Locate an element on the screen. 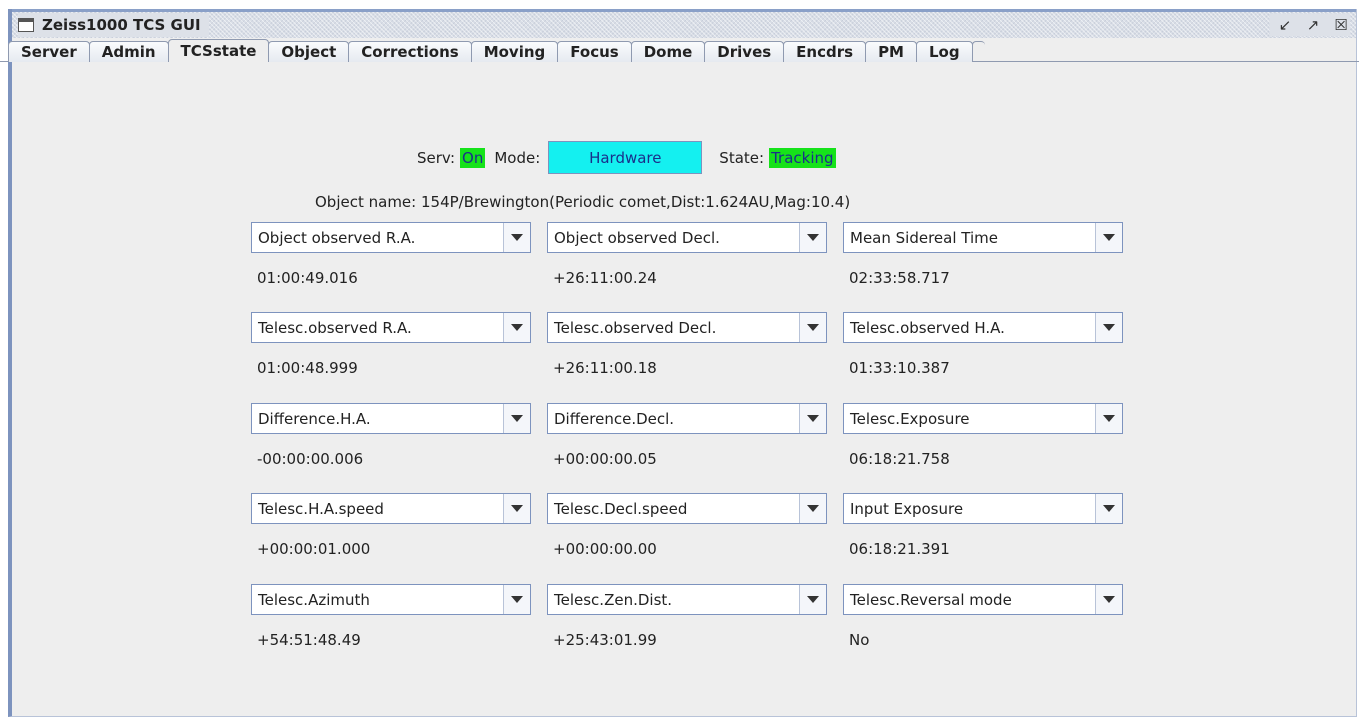  parameter-select: Difference.Decl. is located at coordinates (687, 418).